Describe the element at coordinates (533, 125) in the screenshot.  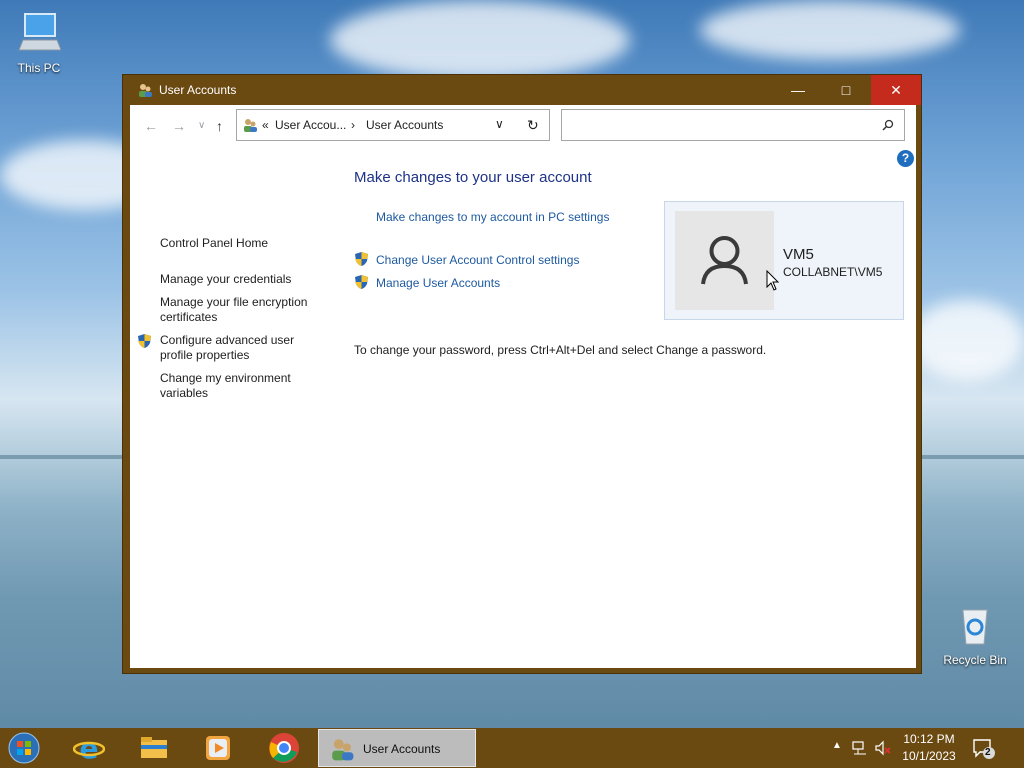
I see `refresh-icon: ↻` at that location.